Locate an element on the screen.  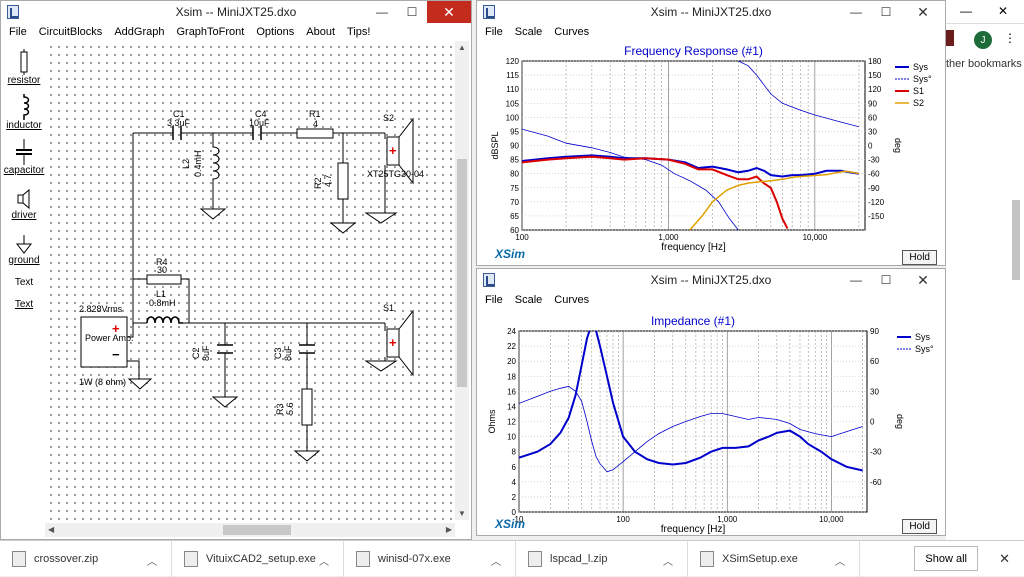
fr-hold-button: Hold is located at coordinates (919, 257).